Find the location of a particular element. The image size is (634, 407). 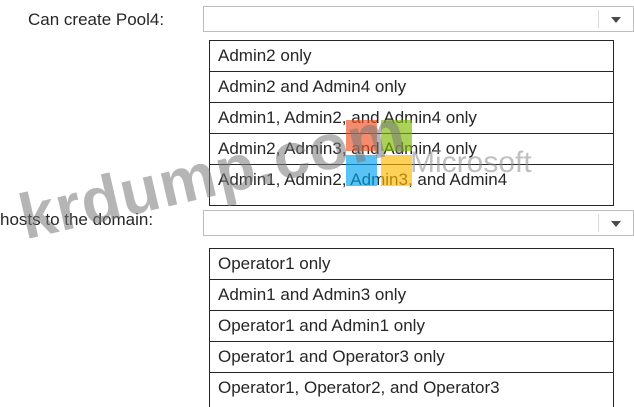

question1-label: Can create Pool4: is located at coordinates (96, 19).